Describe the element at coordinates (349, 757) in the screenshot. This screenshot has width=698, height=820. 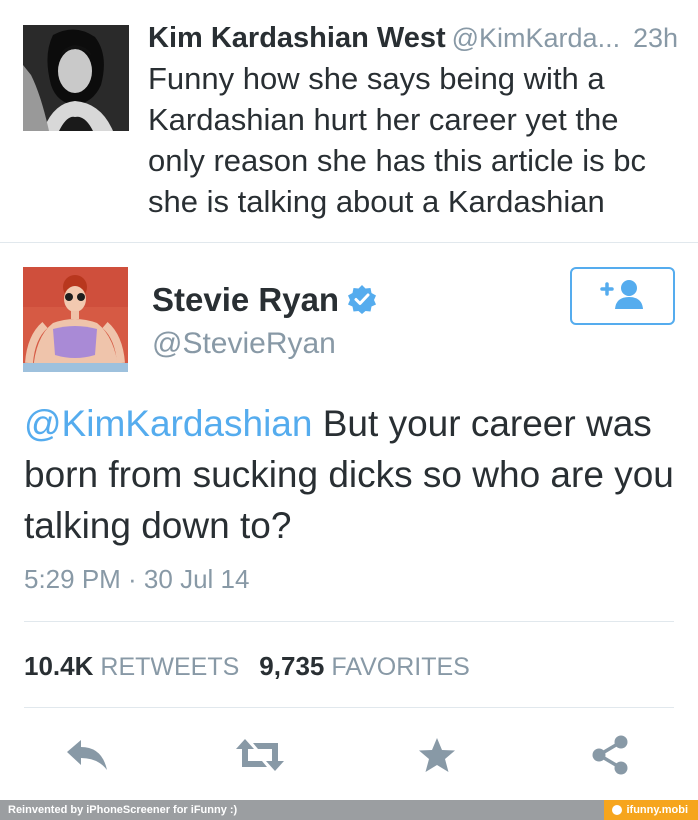
I see `action-bar` at that location.